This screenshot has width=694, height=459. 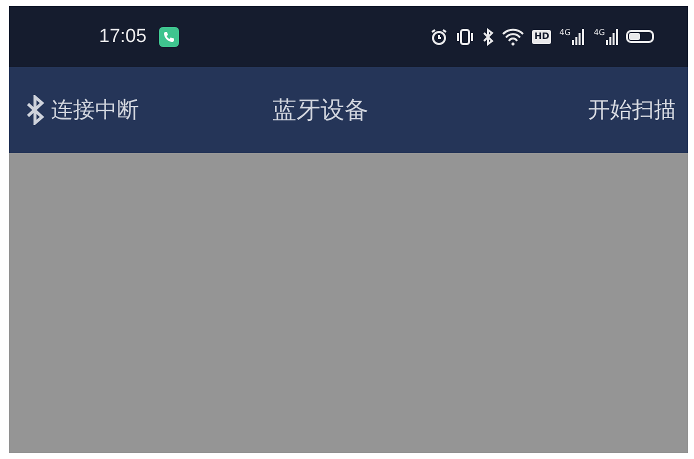 What do you see at coordinates (95, 111) in the screenshot?
I see `connection-status: 连接中断` at bounding box center [95, 111].